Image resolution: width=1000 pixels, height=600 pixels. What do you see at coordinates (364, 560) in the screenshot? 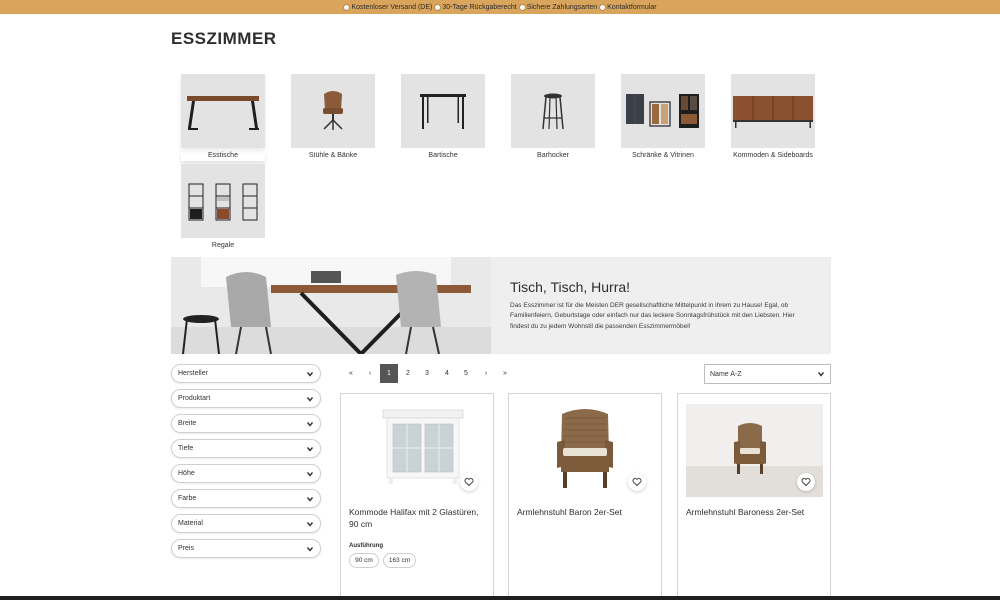
I see `variant-chip-90: 90 cm` at bounding box center [364, 560].